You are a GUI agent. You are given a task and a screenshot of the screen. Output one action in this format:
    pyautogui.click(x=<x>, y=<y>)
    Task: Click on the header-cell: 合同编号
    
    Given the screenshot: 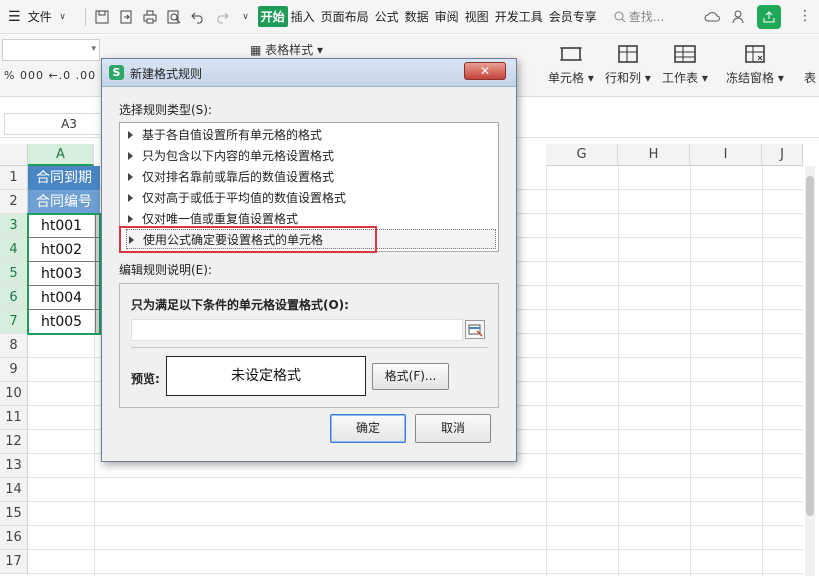 What is the action you would take?
    pyautogui.click(x=64, y=202)
    